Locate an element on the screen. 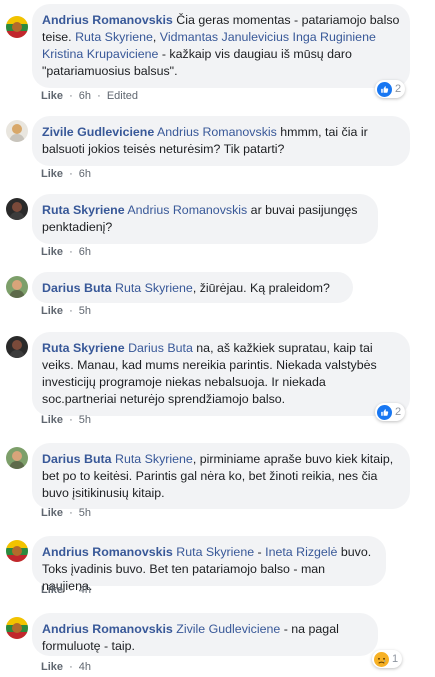 The height and width of the screenshot is (677, 435). edited-label: Edited is located at coordinates (122, 96).